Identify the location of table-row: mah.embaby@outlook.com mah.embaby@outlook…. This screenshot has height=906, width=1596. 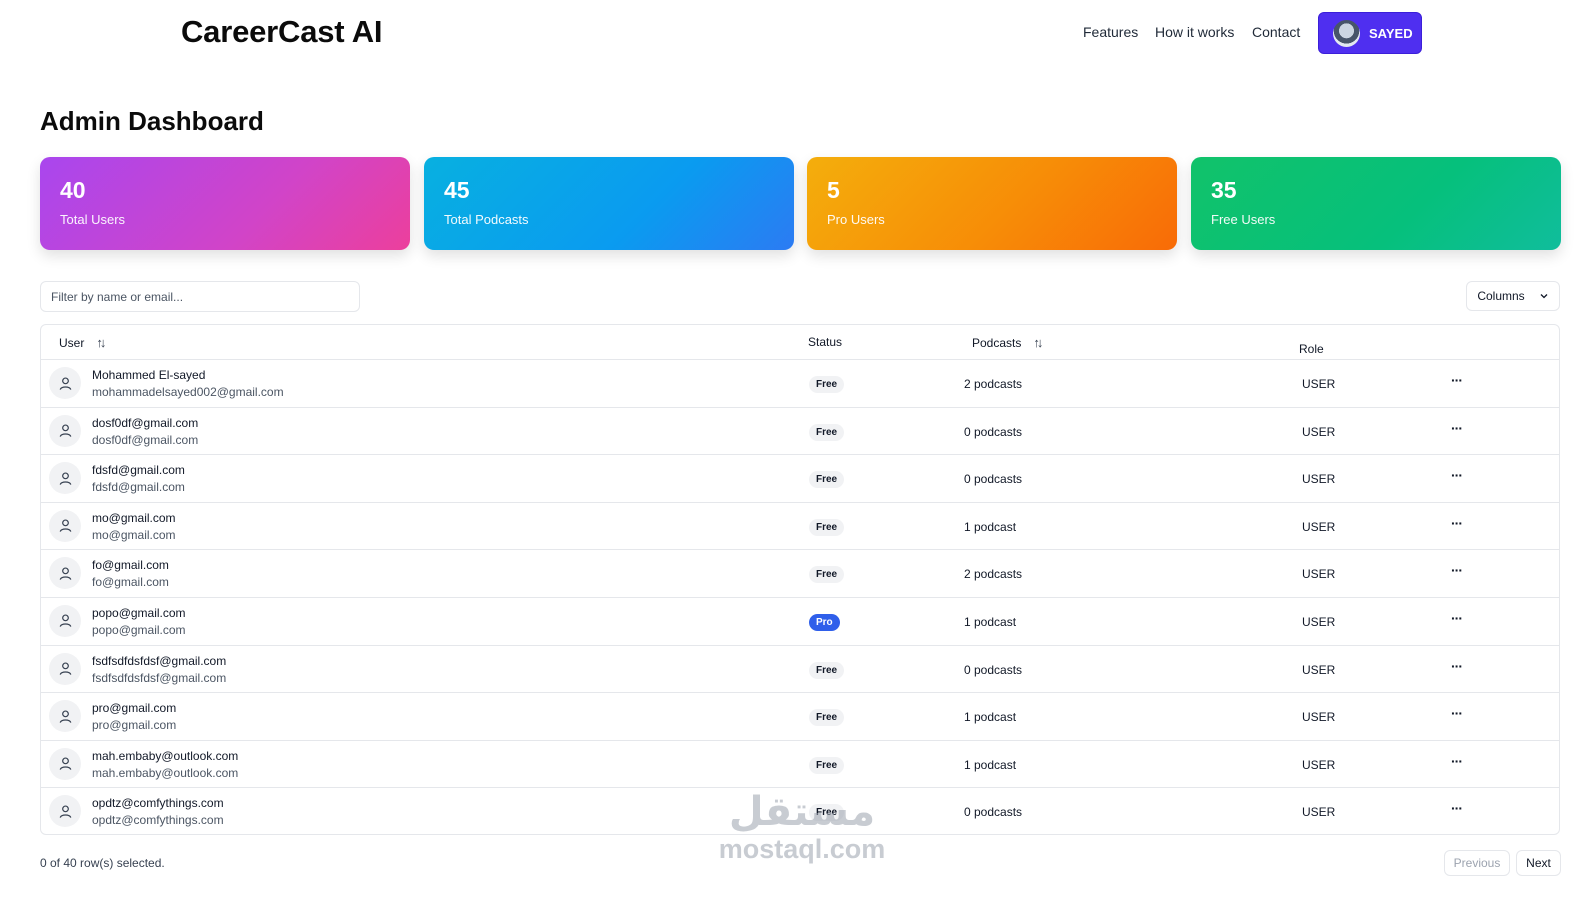
(800, 765).